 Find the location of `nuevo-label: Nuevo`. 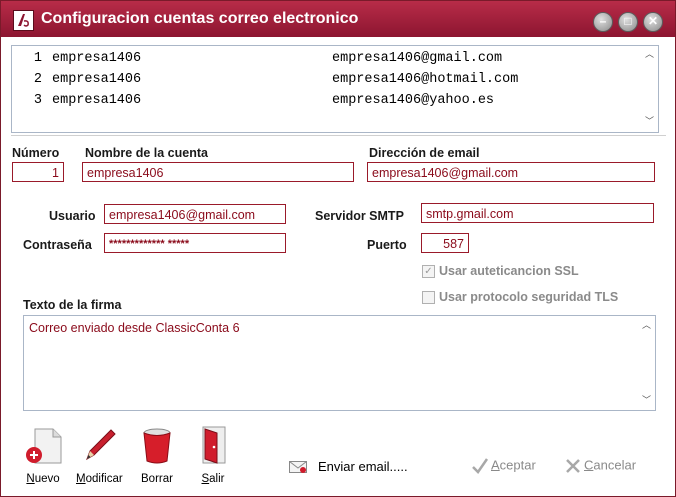

nuevo-label: Nuevo is located at coordinates (43, 479).